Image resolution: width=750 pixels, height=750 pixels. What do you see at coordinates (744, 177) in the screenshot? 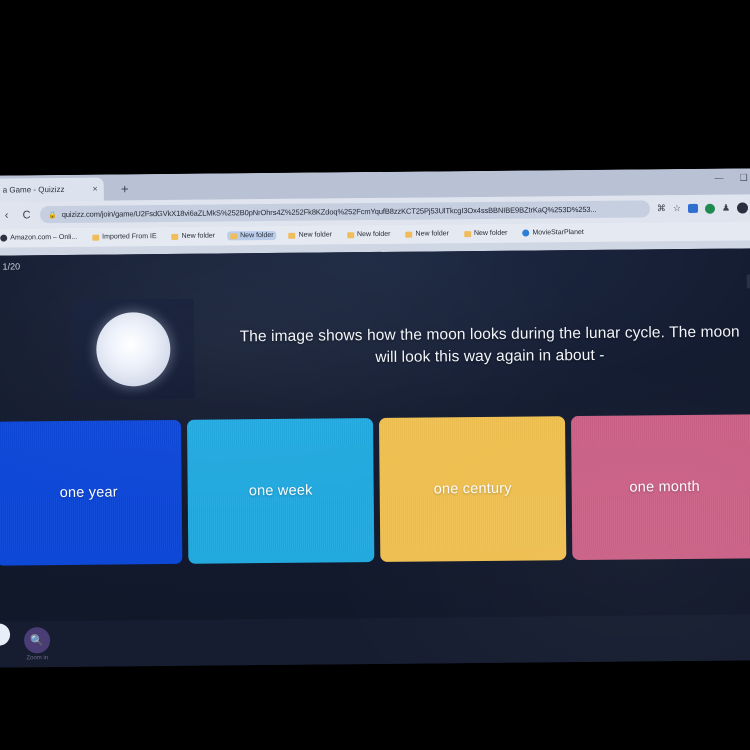
I see `maximize-icon: ❑` at bounding box center [744, 177].